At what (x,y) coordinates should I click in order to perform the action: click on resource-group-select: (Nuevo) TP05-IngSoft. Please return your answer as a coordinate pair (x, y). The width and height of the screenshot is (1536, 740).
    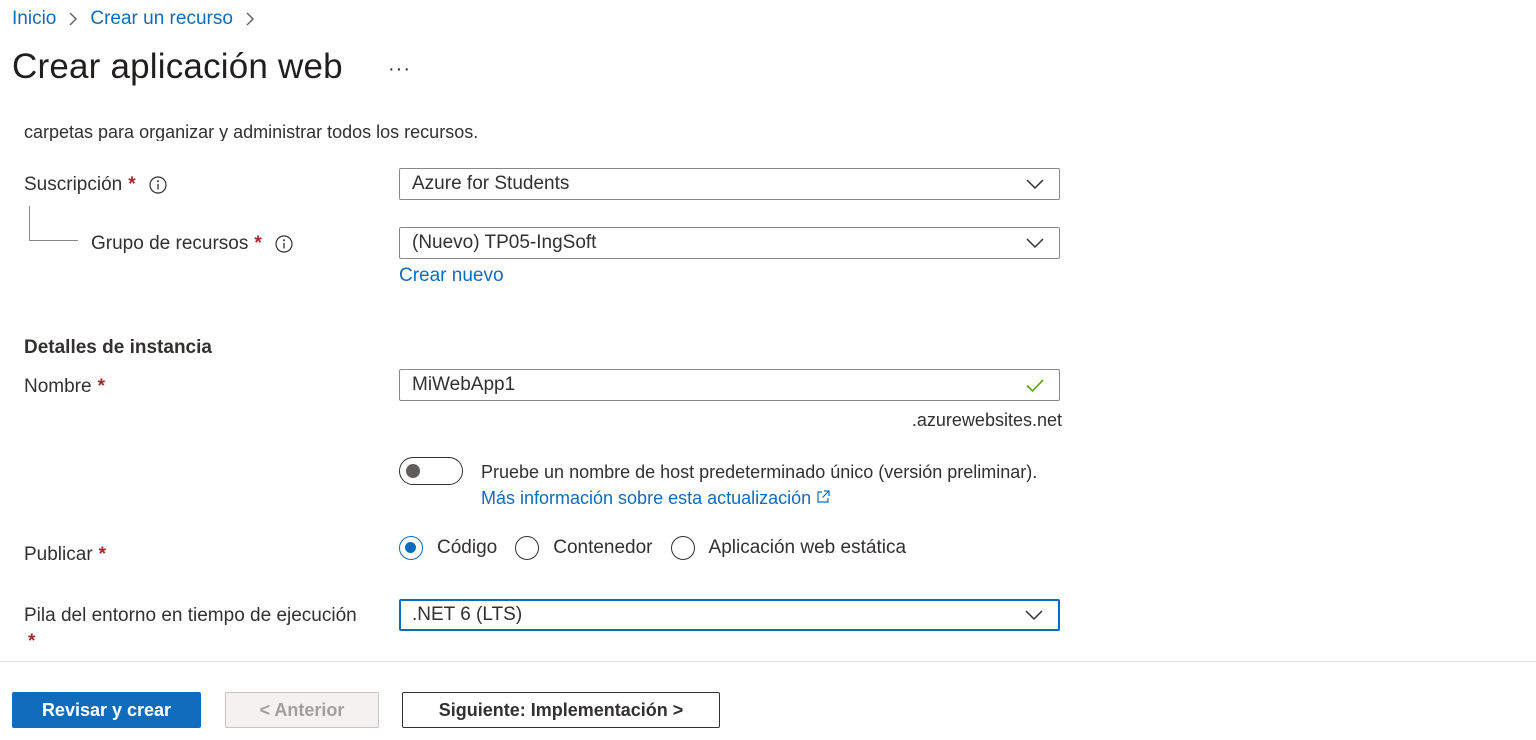
    Looking at the image, I should click on (729, 243).